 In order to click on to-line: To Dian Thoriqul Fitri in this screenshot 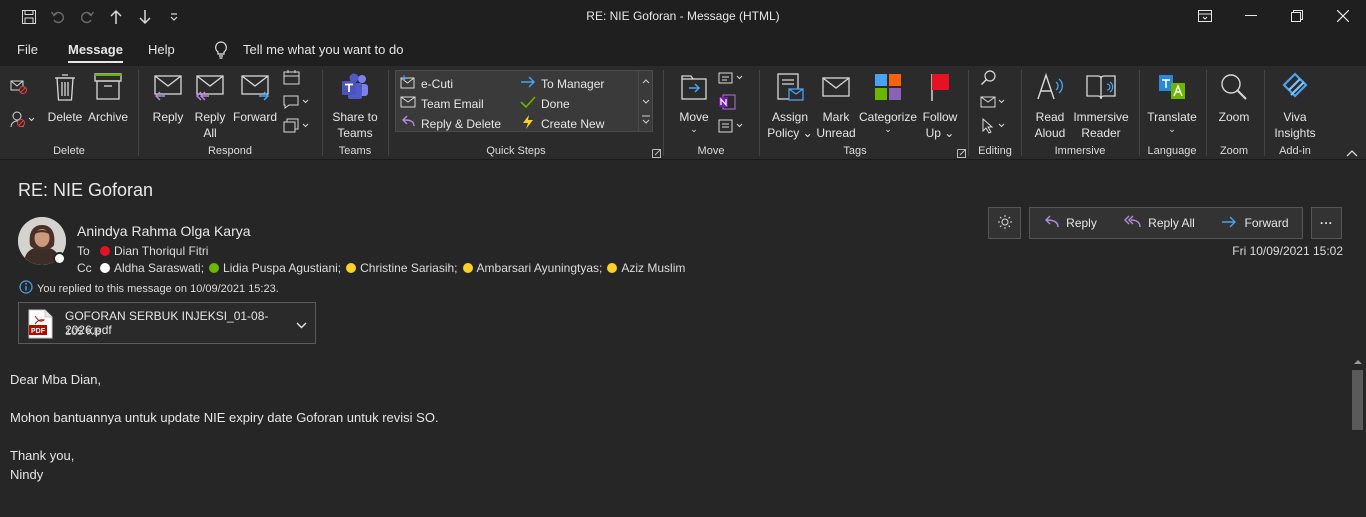, I will do `click(145, 251)`.